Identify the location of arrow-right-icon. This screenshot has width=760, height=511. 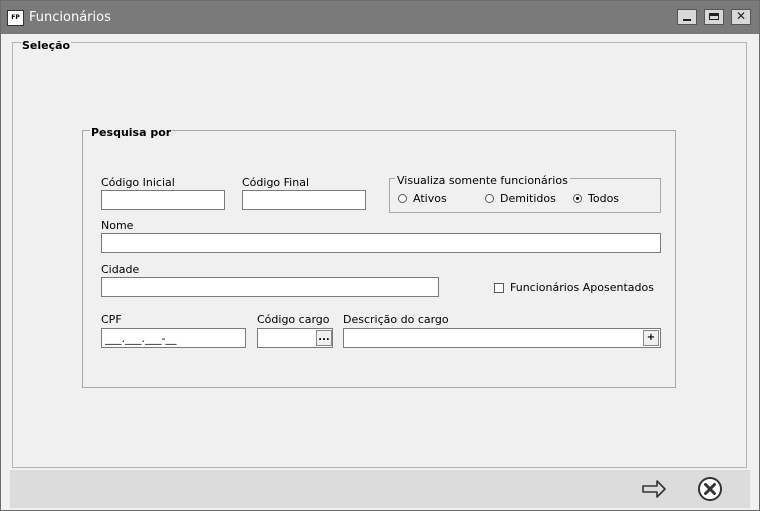
(654, 489).